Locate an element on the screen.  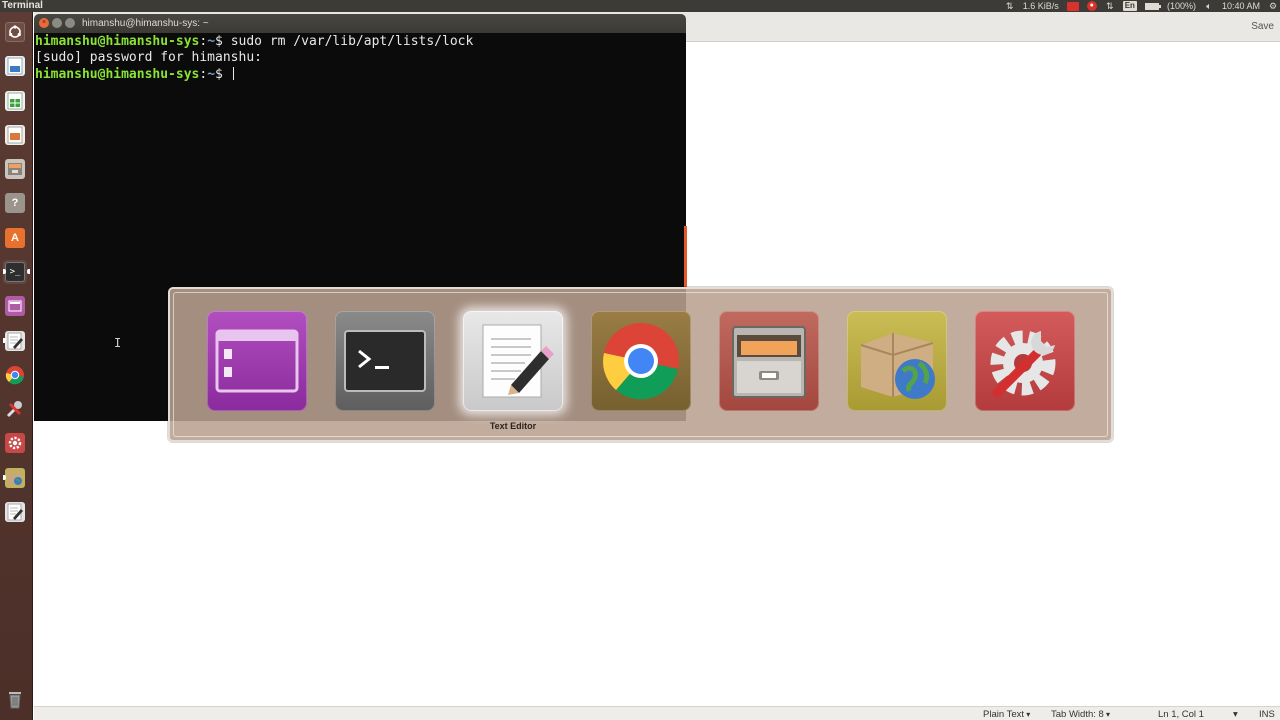
switcher-tile-workspace is located at coordinates (257, 361).